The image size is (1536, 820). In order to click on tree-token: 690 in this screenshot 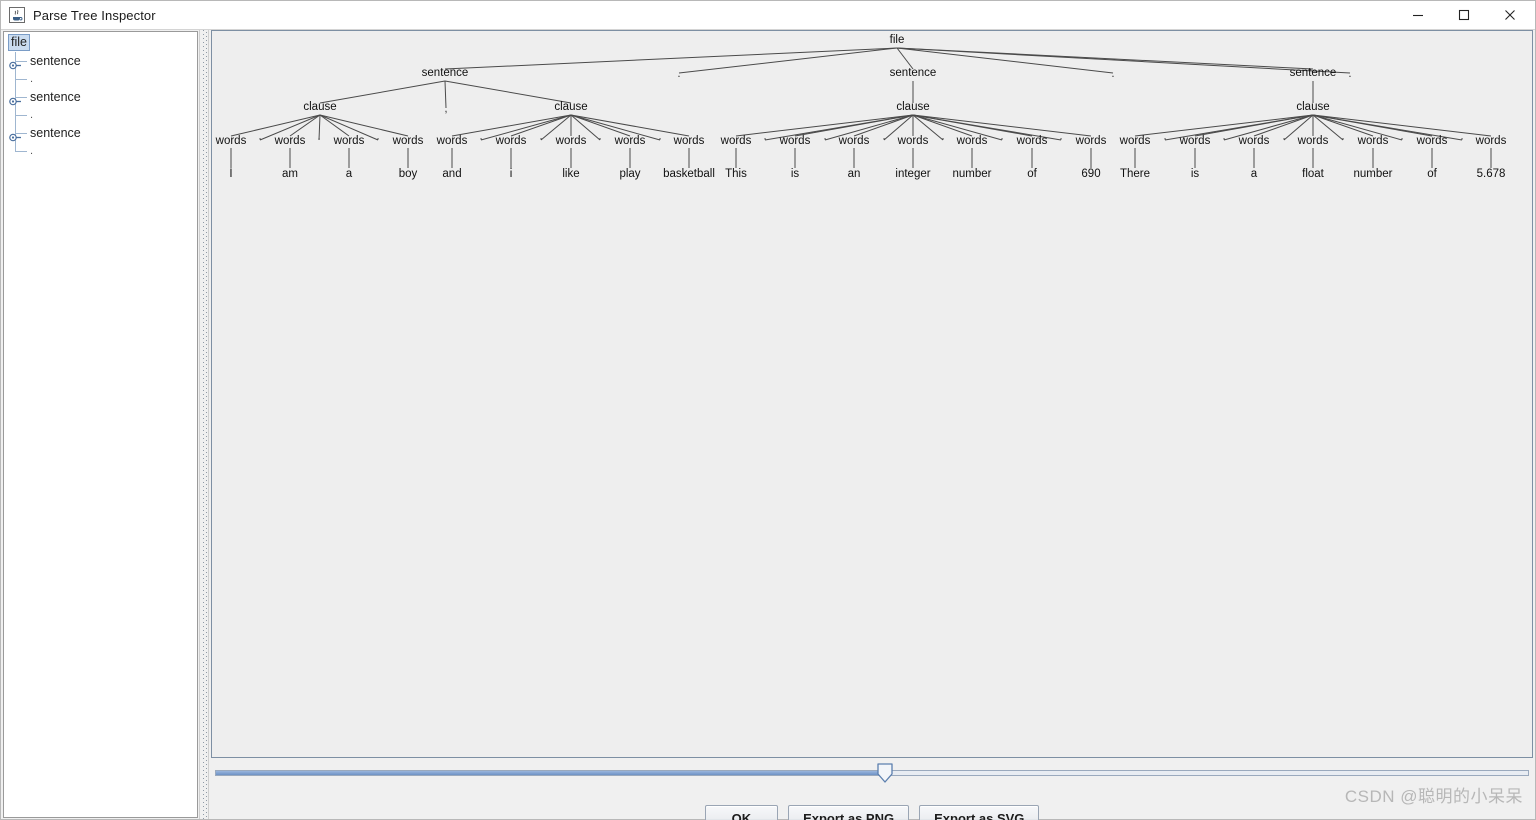, I will do `click(1090, 174)`.